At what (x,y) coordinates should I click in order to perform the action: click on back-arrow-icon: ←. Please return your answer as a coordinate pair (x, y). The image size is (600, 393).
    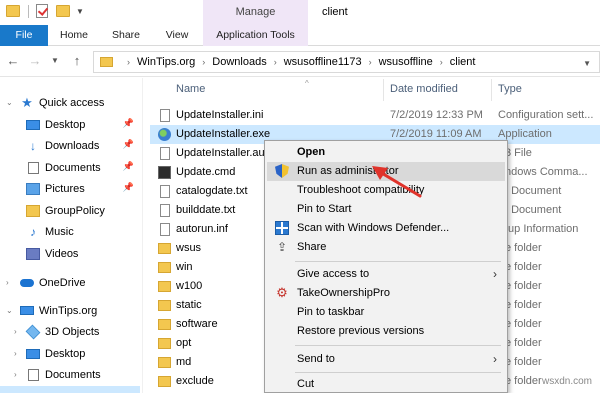
    Looking at the image, I should click on (13, 61).